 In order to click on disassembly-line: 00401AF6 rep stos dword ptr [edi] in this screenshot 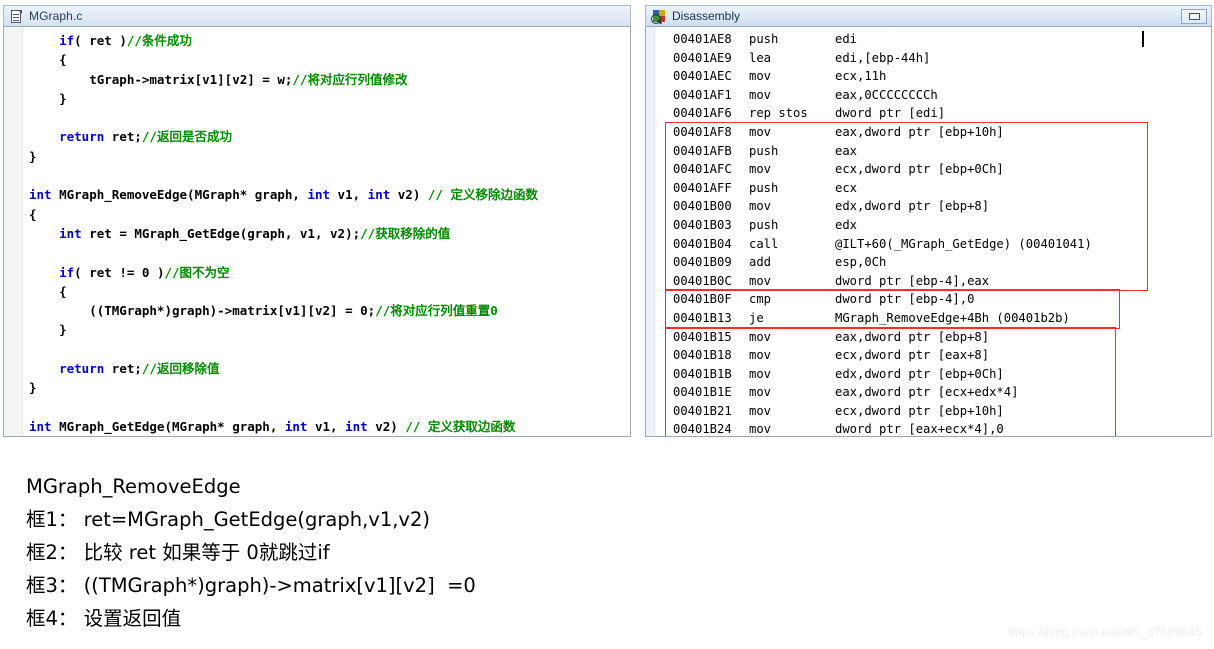, I will do `click(933, 113)`.